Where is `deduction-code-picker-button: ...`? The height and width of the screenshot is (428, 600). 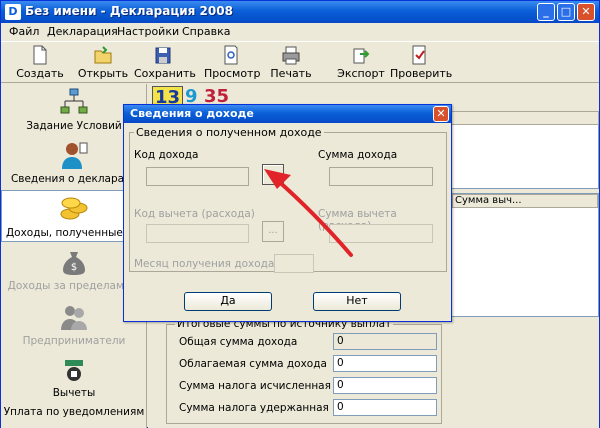 deduction-code-picker-button: ... is located at coordinates (273, 231).